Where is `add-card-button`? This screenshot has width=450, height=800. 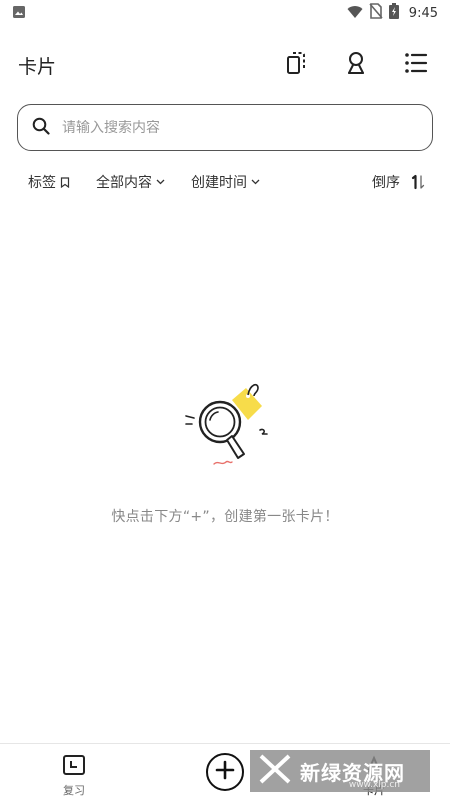 add-card-button is located at coordinates (225, 772).